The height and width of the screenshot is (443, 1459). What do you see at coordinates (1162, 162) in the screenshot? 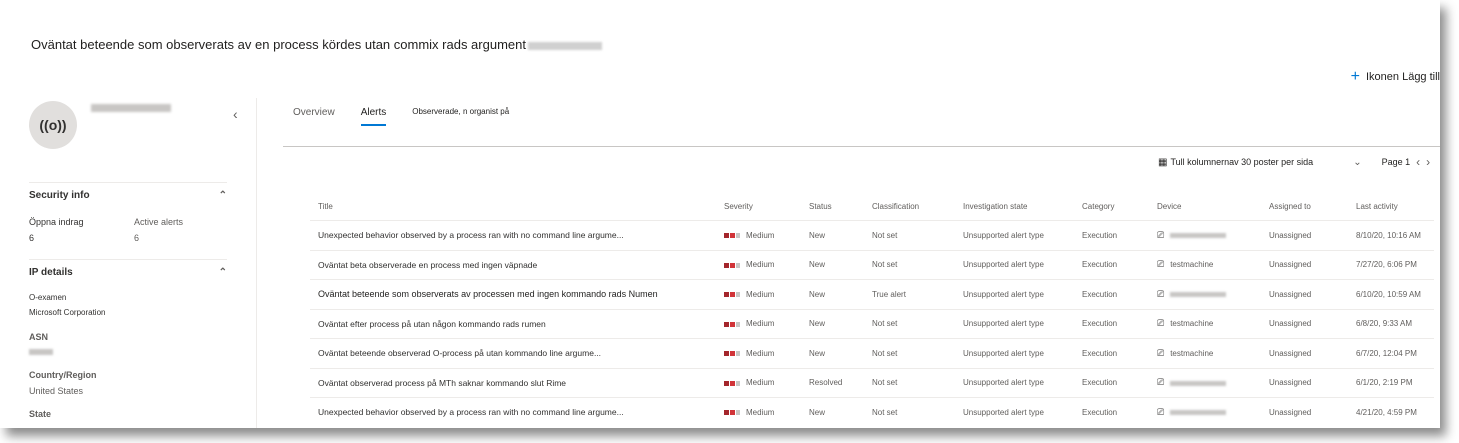
I see `columns-icon: ▦` at bounding box center [1162, 162].